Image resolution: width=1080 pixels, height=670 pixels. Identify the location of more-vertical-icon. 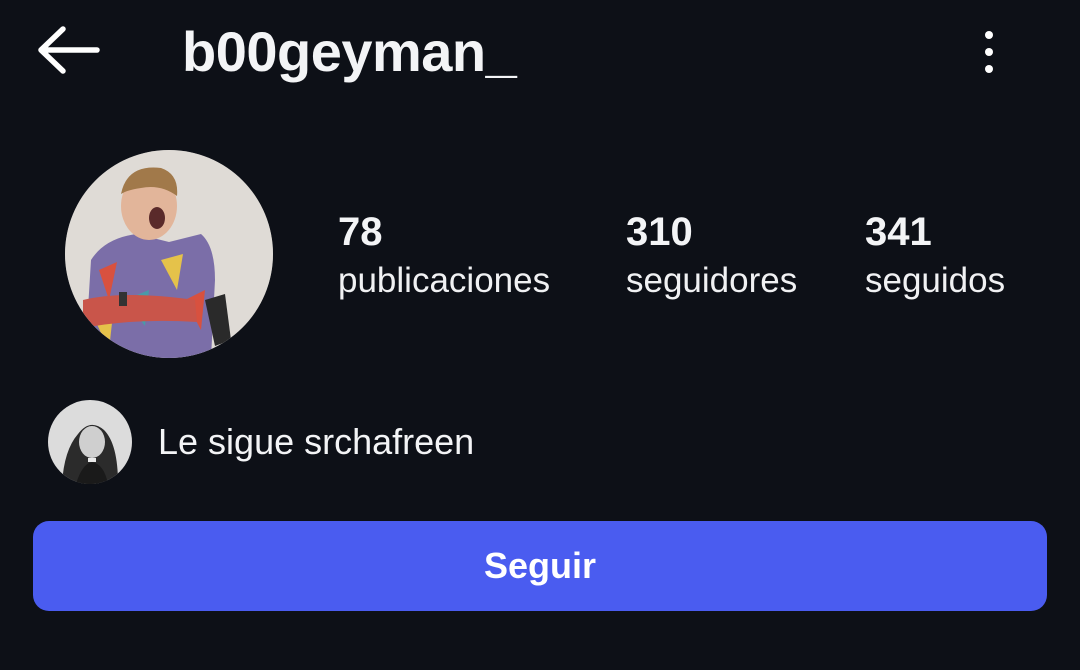
(989, 35).